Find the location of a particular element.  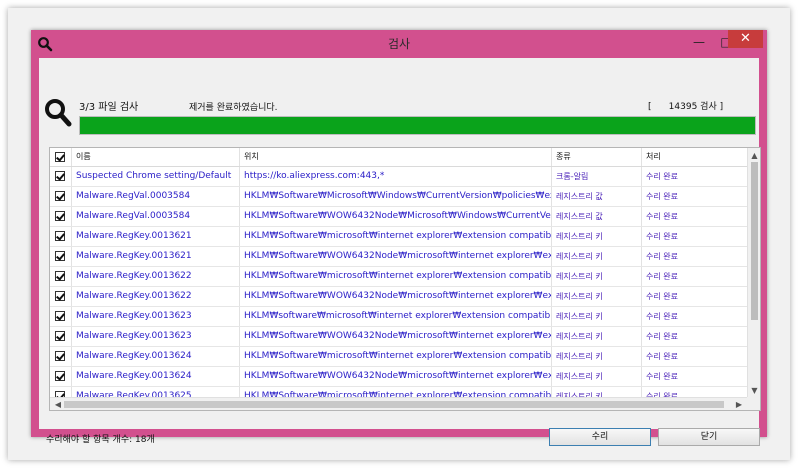

chevron-up-icon: ▲ is located at coordinates (754, 156).